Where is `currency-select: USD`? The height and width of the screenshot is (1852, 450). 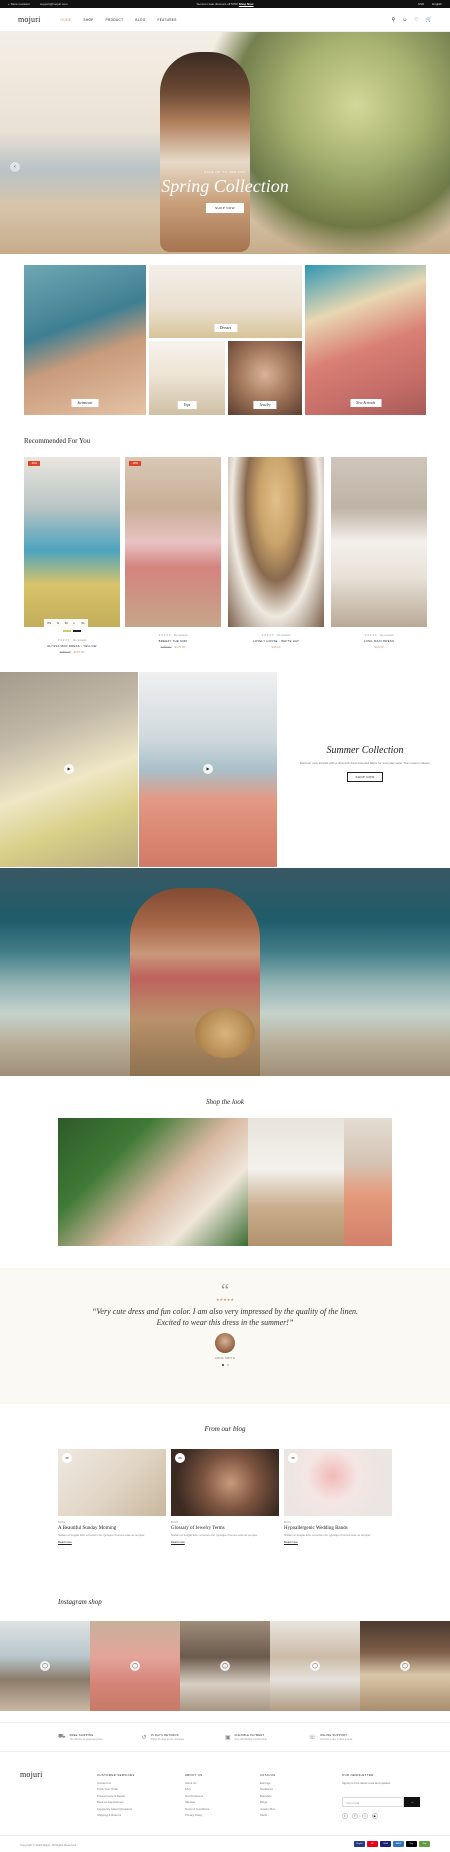 currency-select: USD is located at coordinates (421, 4).